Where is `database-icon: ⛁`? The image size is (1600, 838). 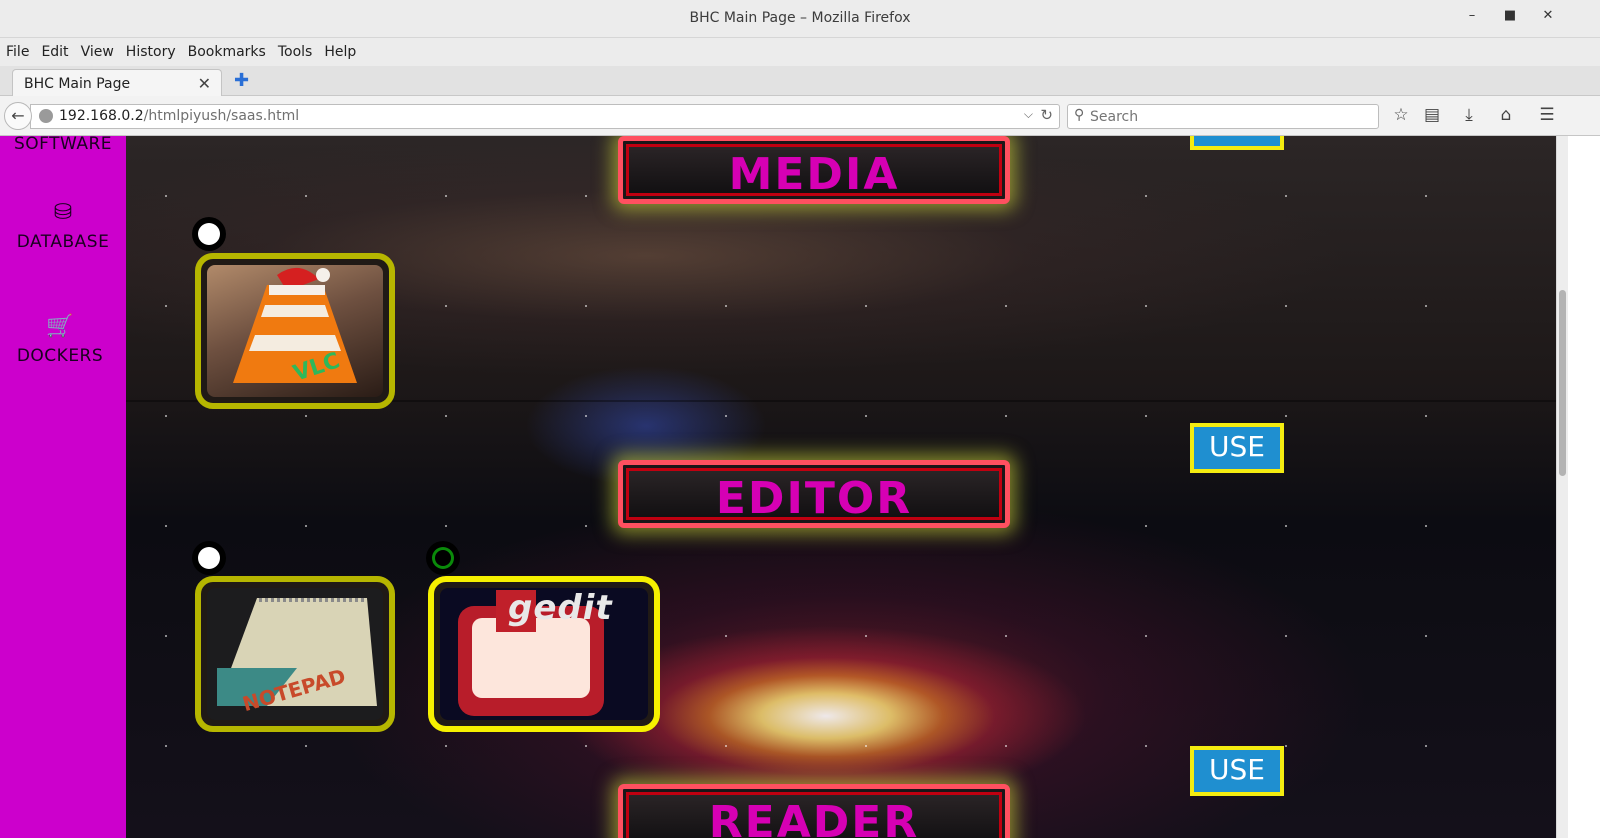
database-icon: ⛁ is located at coordinates (63, 212).